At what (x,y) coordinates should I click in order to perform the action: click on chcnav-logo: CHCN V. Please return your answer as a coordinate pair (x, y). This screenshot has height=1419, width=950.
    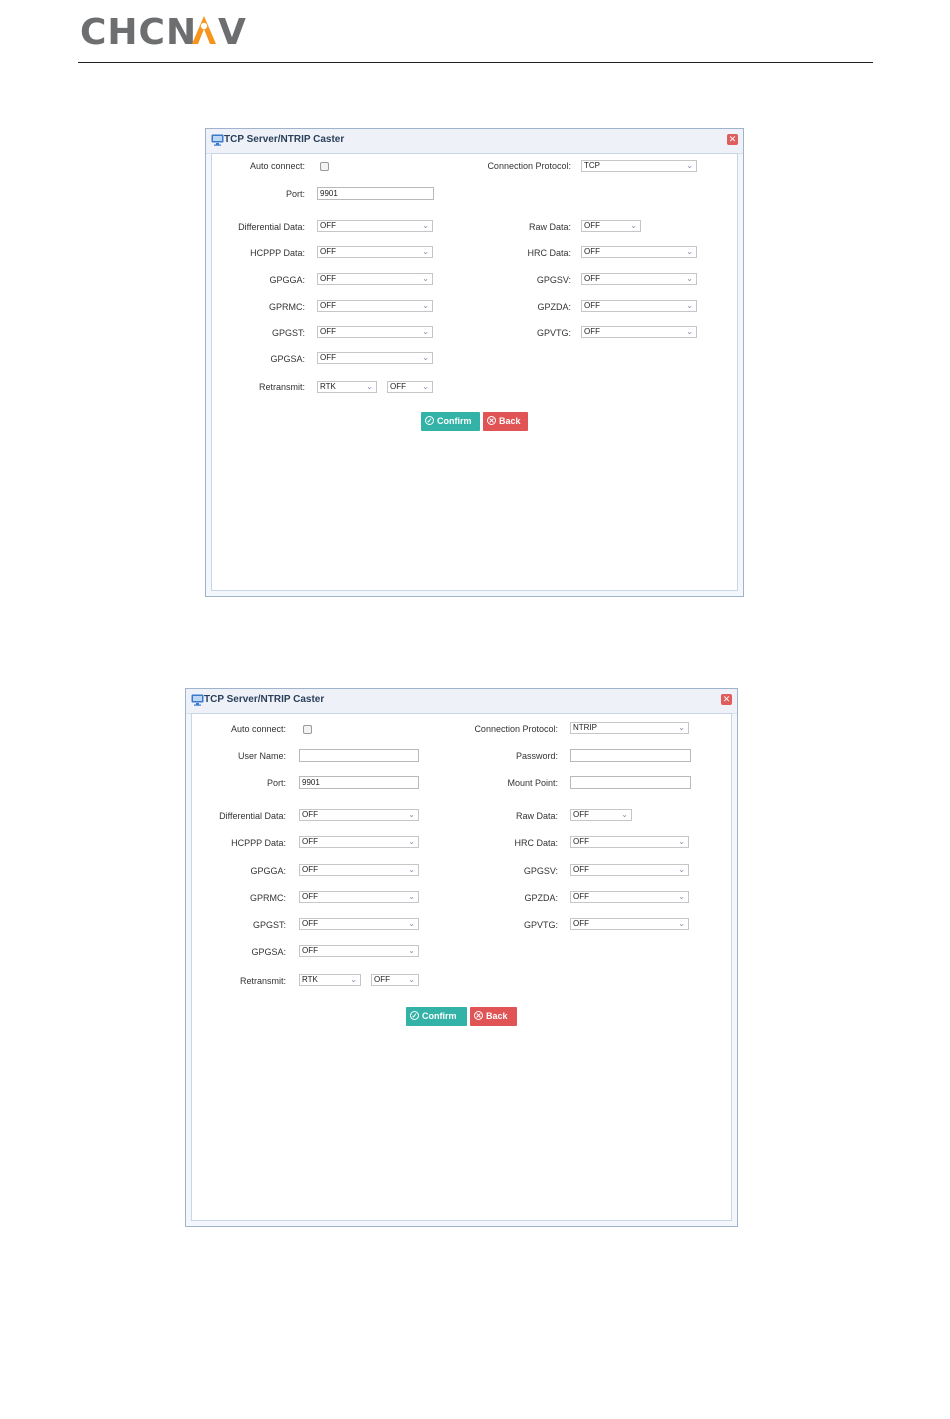
    Looking at the image, I should click on (165, 32).